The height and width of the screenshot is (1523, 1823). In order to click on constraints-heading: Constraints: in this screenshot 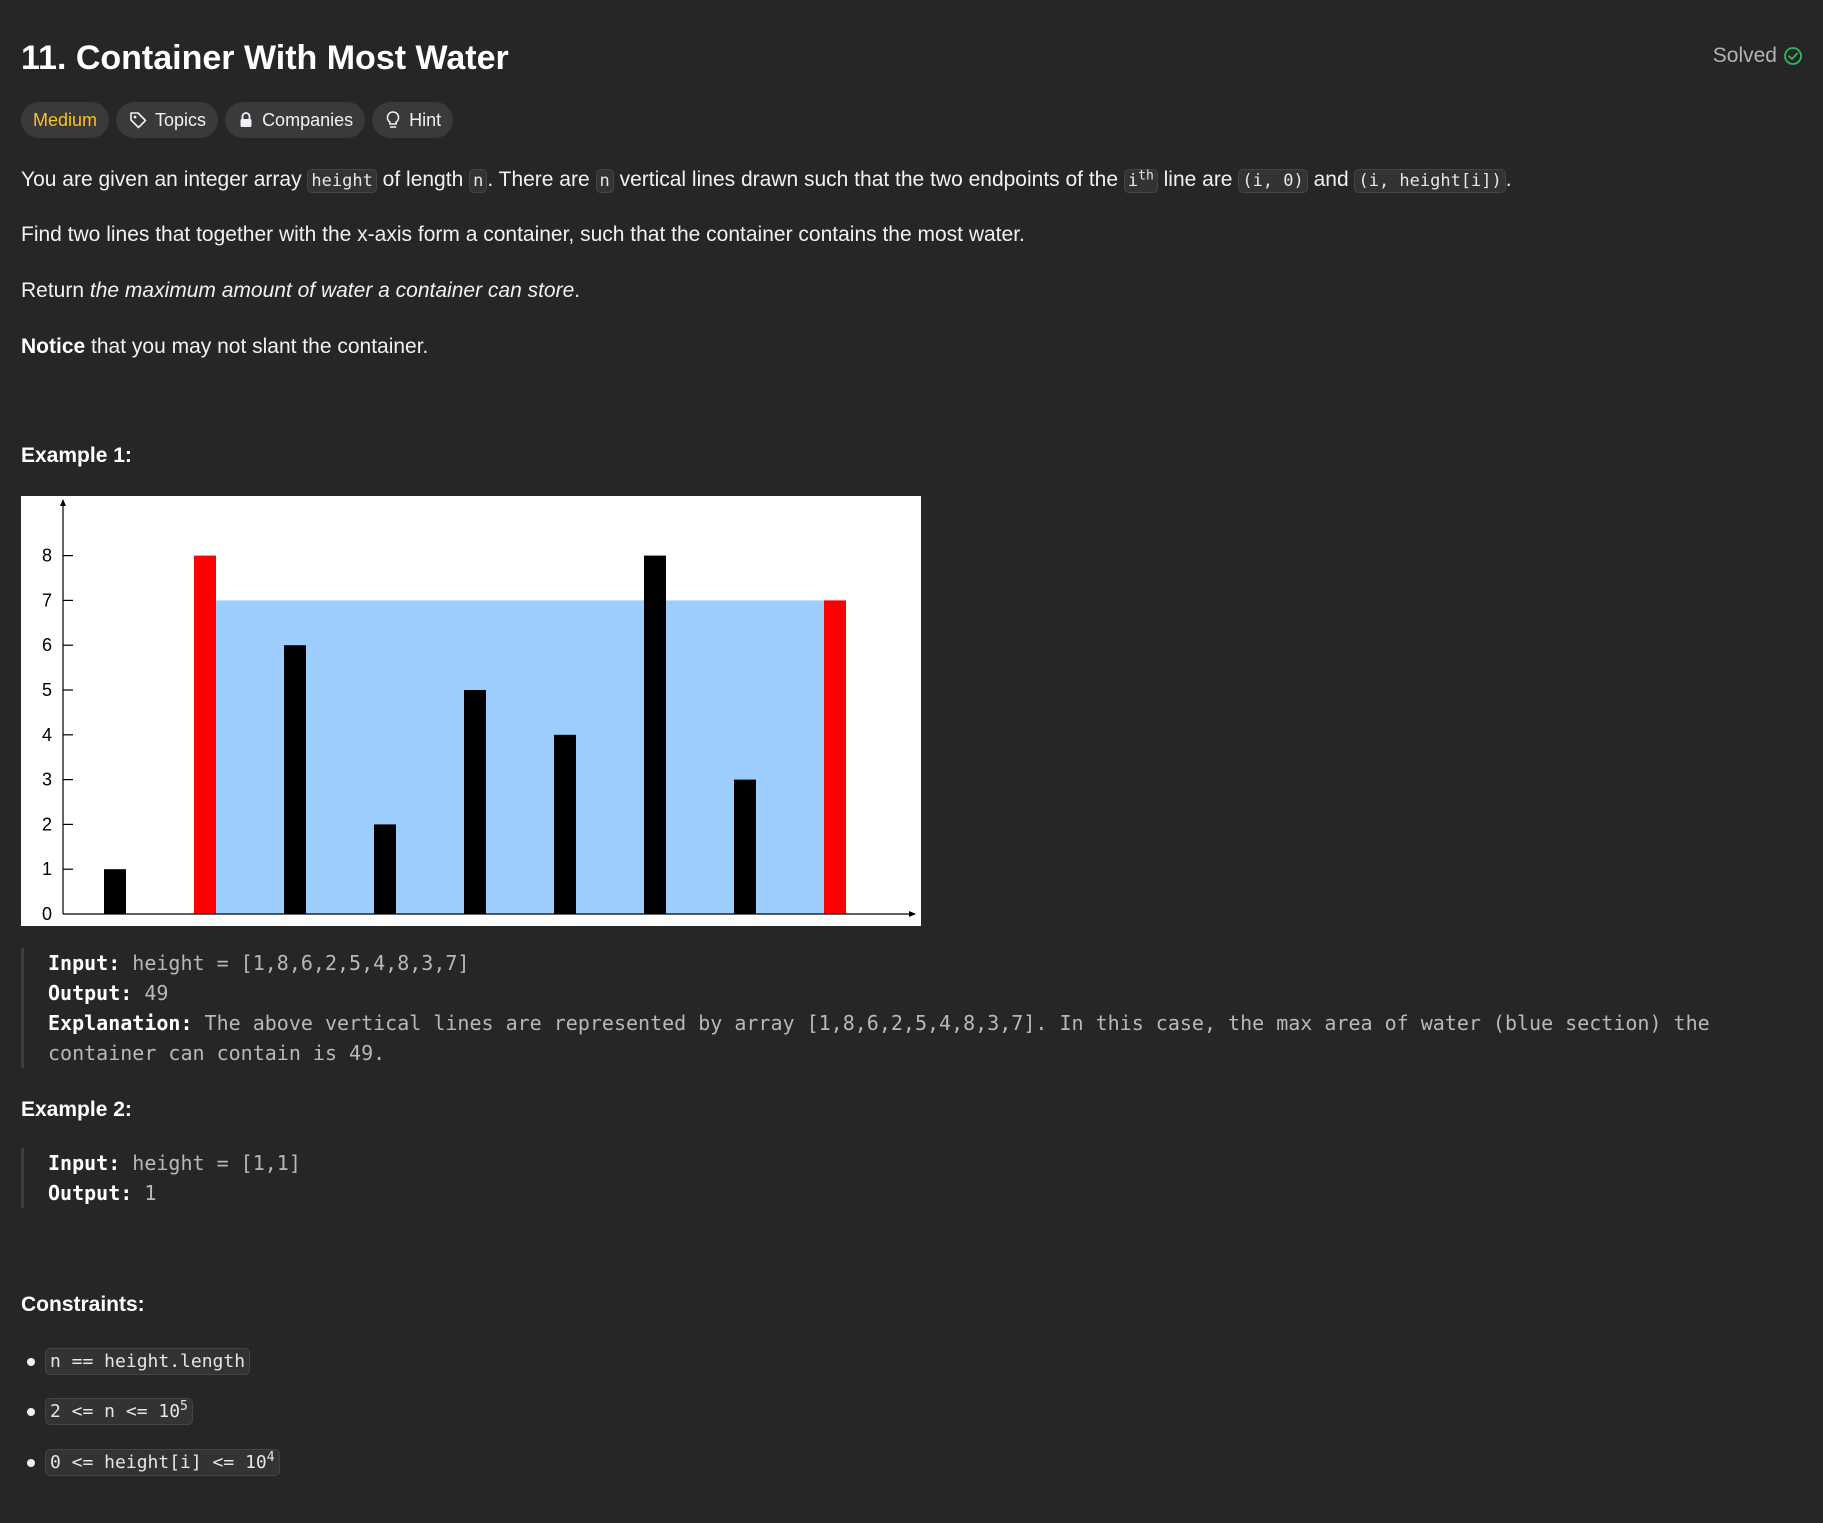, I will do `click(83, 1304)`.